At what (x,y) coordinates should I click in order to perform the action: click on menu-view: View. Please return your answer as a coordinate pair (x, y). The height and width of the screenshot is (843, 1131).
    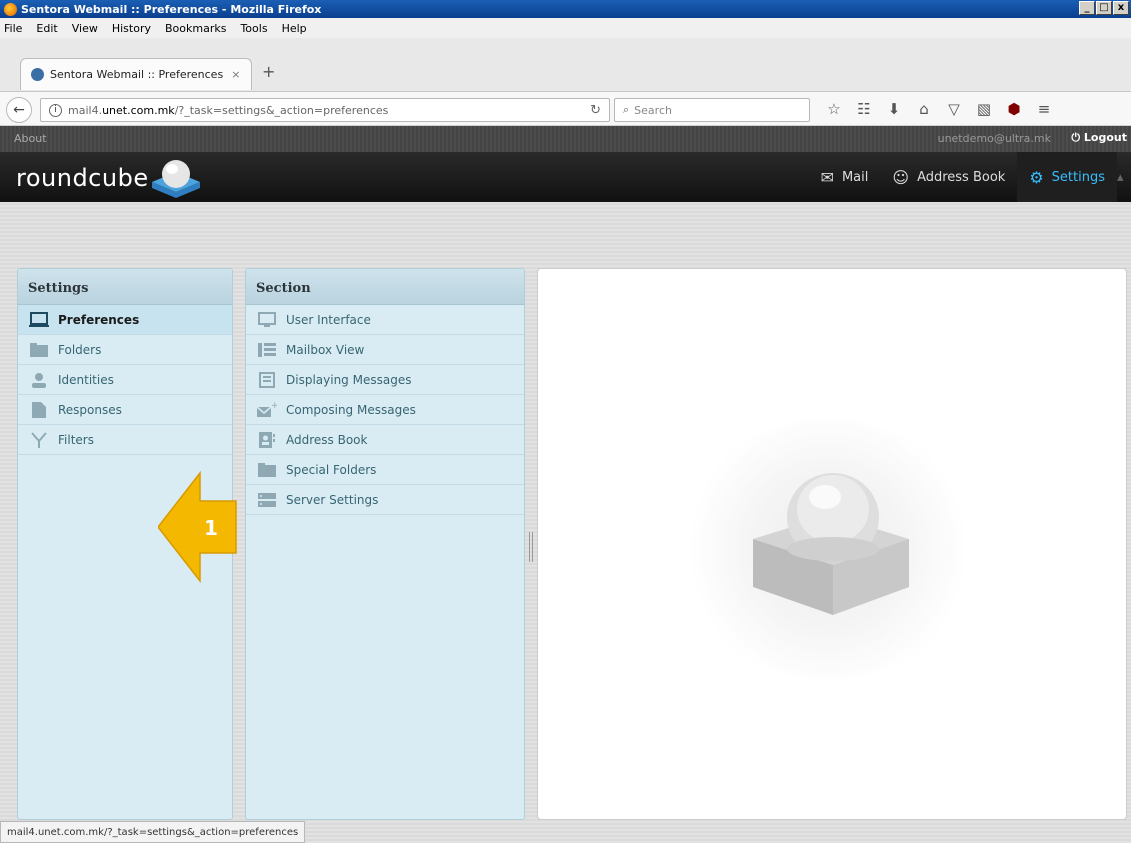
    Looking at the image, I should click on (85, 28).